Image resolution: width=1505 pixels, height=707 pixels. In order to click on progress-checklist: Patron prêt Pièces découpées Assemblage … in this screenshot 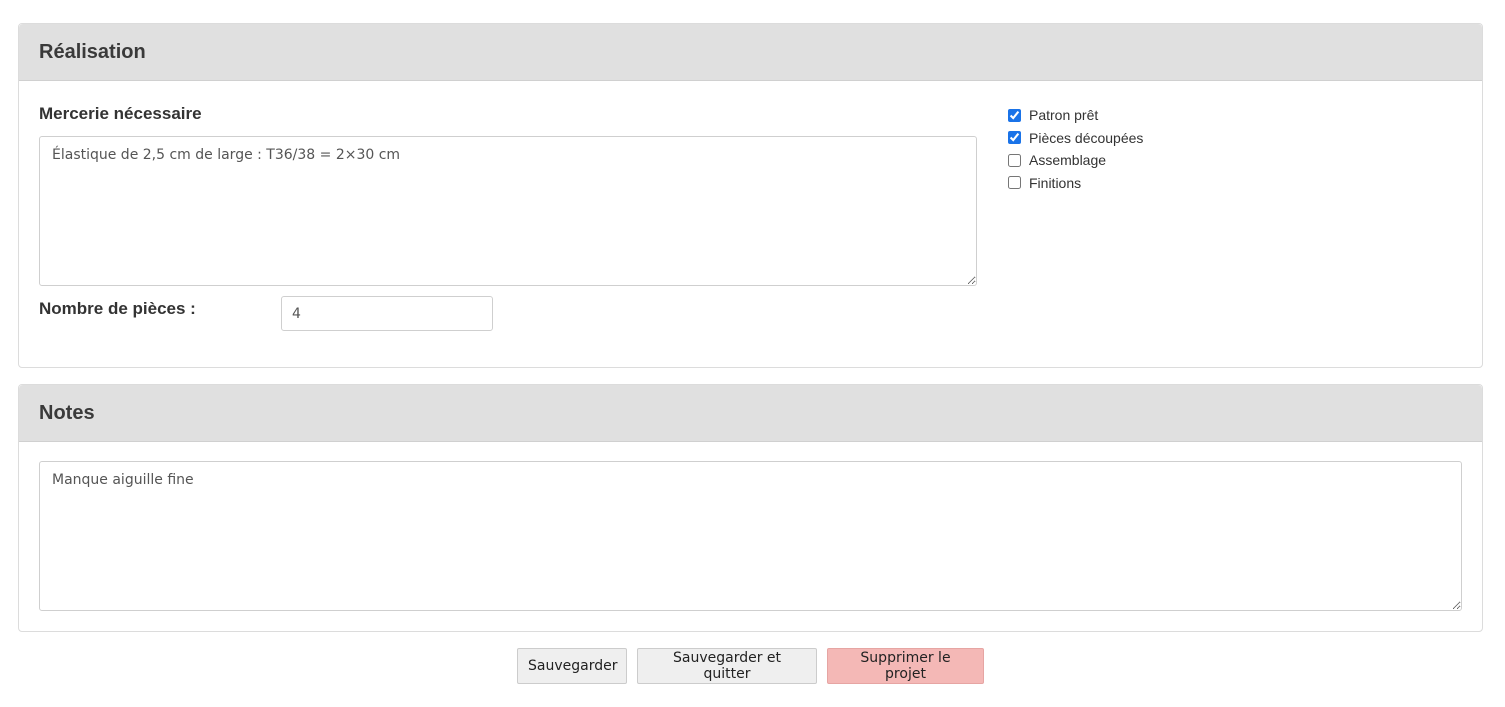, I will do `click(1075, 149)`.